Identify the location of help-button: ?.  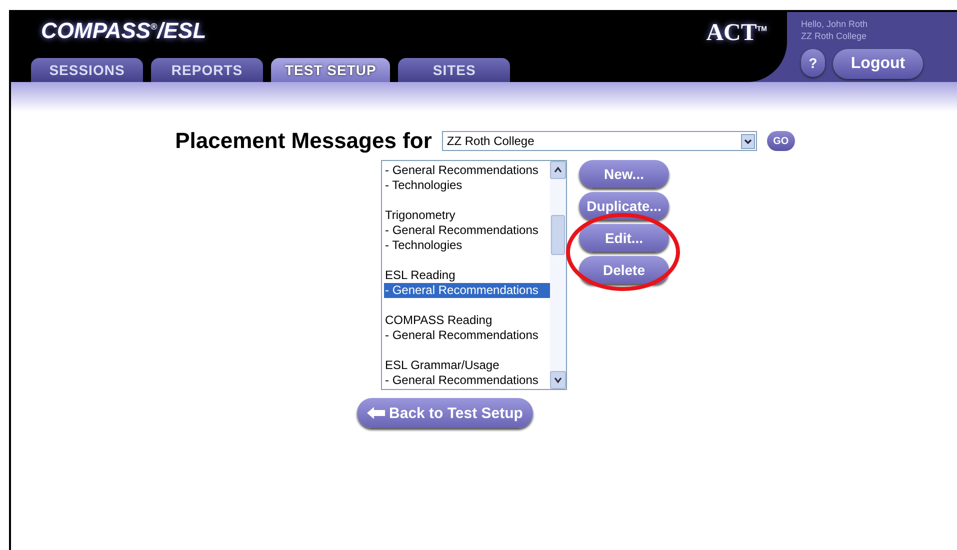
(813, 63).